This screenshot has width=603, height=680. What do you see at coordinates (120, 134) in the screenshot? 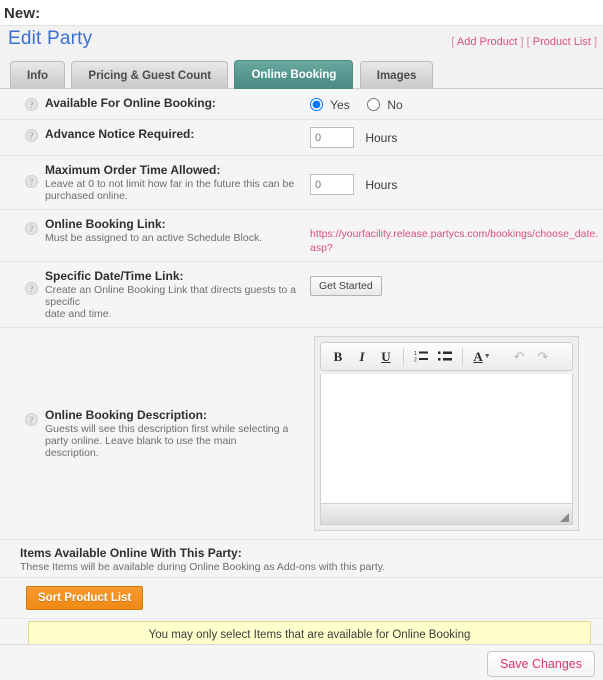
I see `advance-notice-label: Advance Notice Required:` at bounding box center [120, 134].